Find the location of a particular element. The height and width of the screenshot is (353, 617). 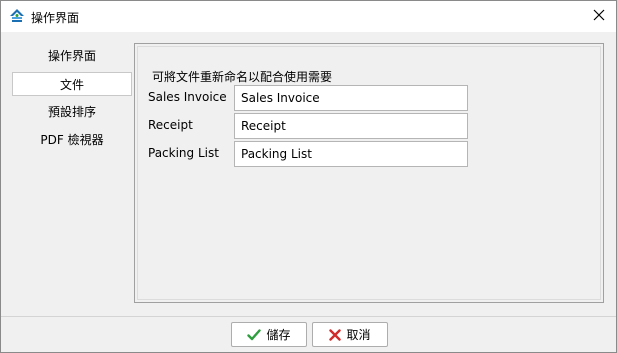

save-button-label: 儲存 is located at coordinates (278, 335).